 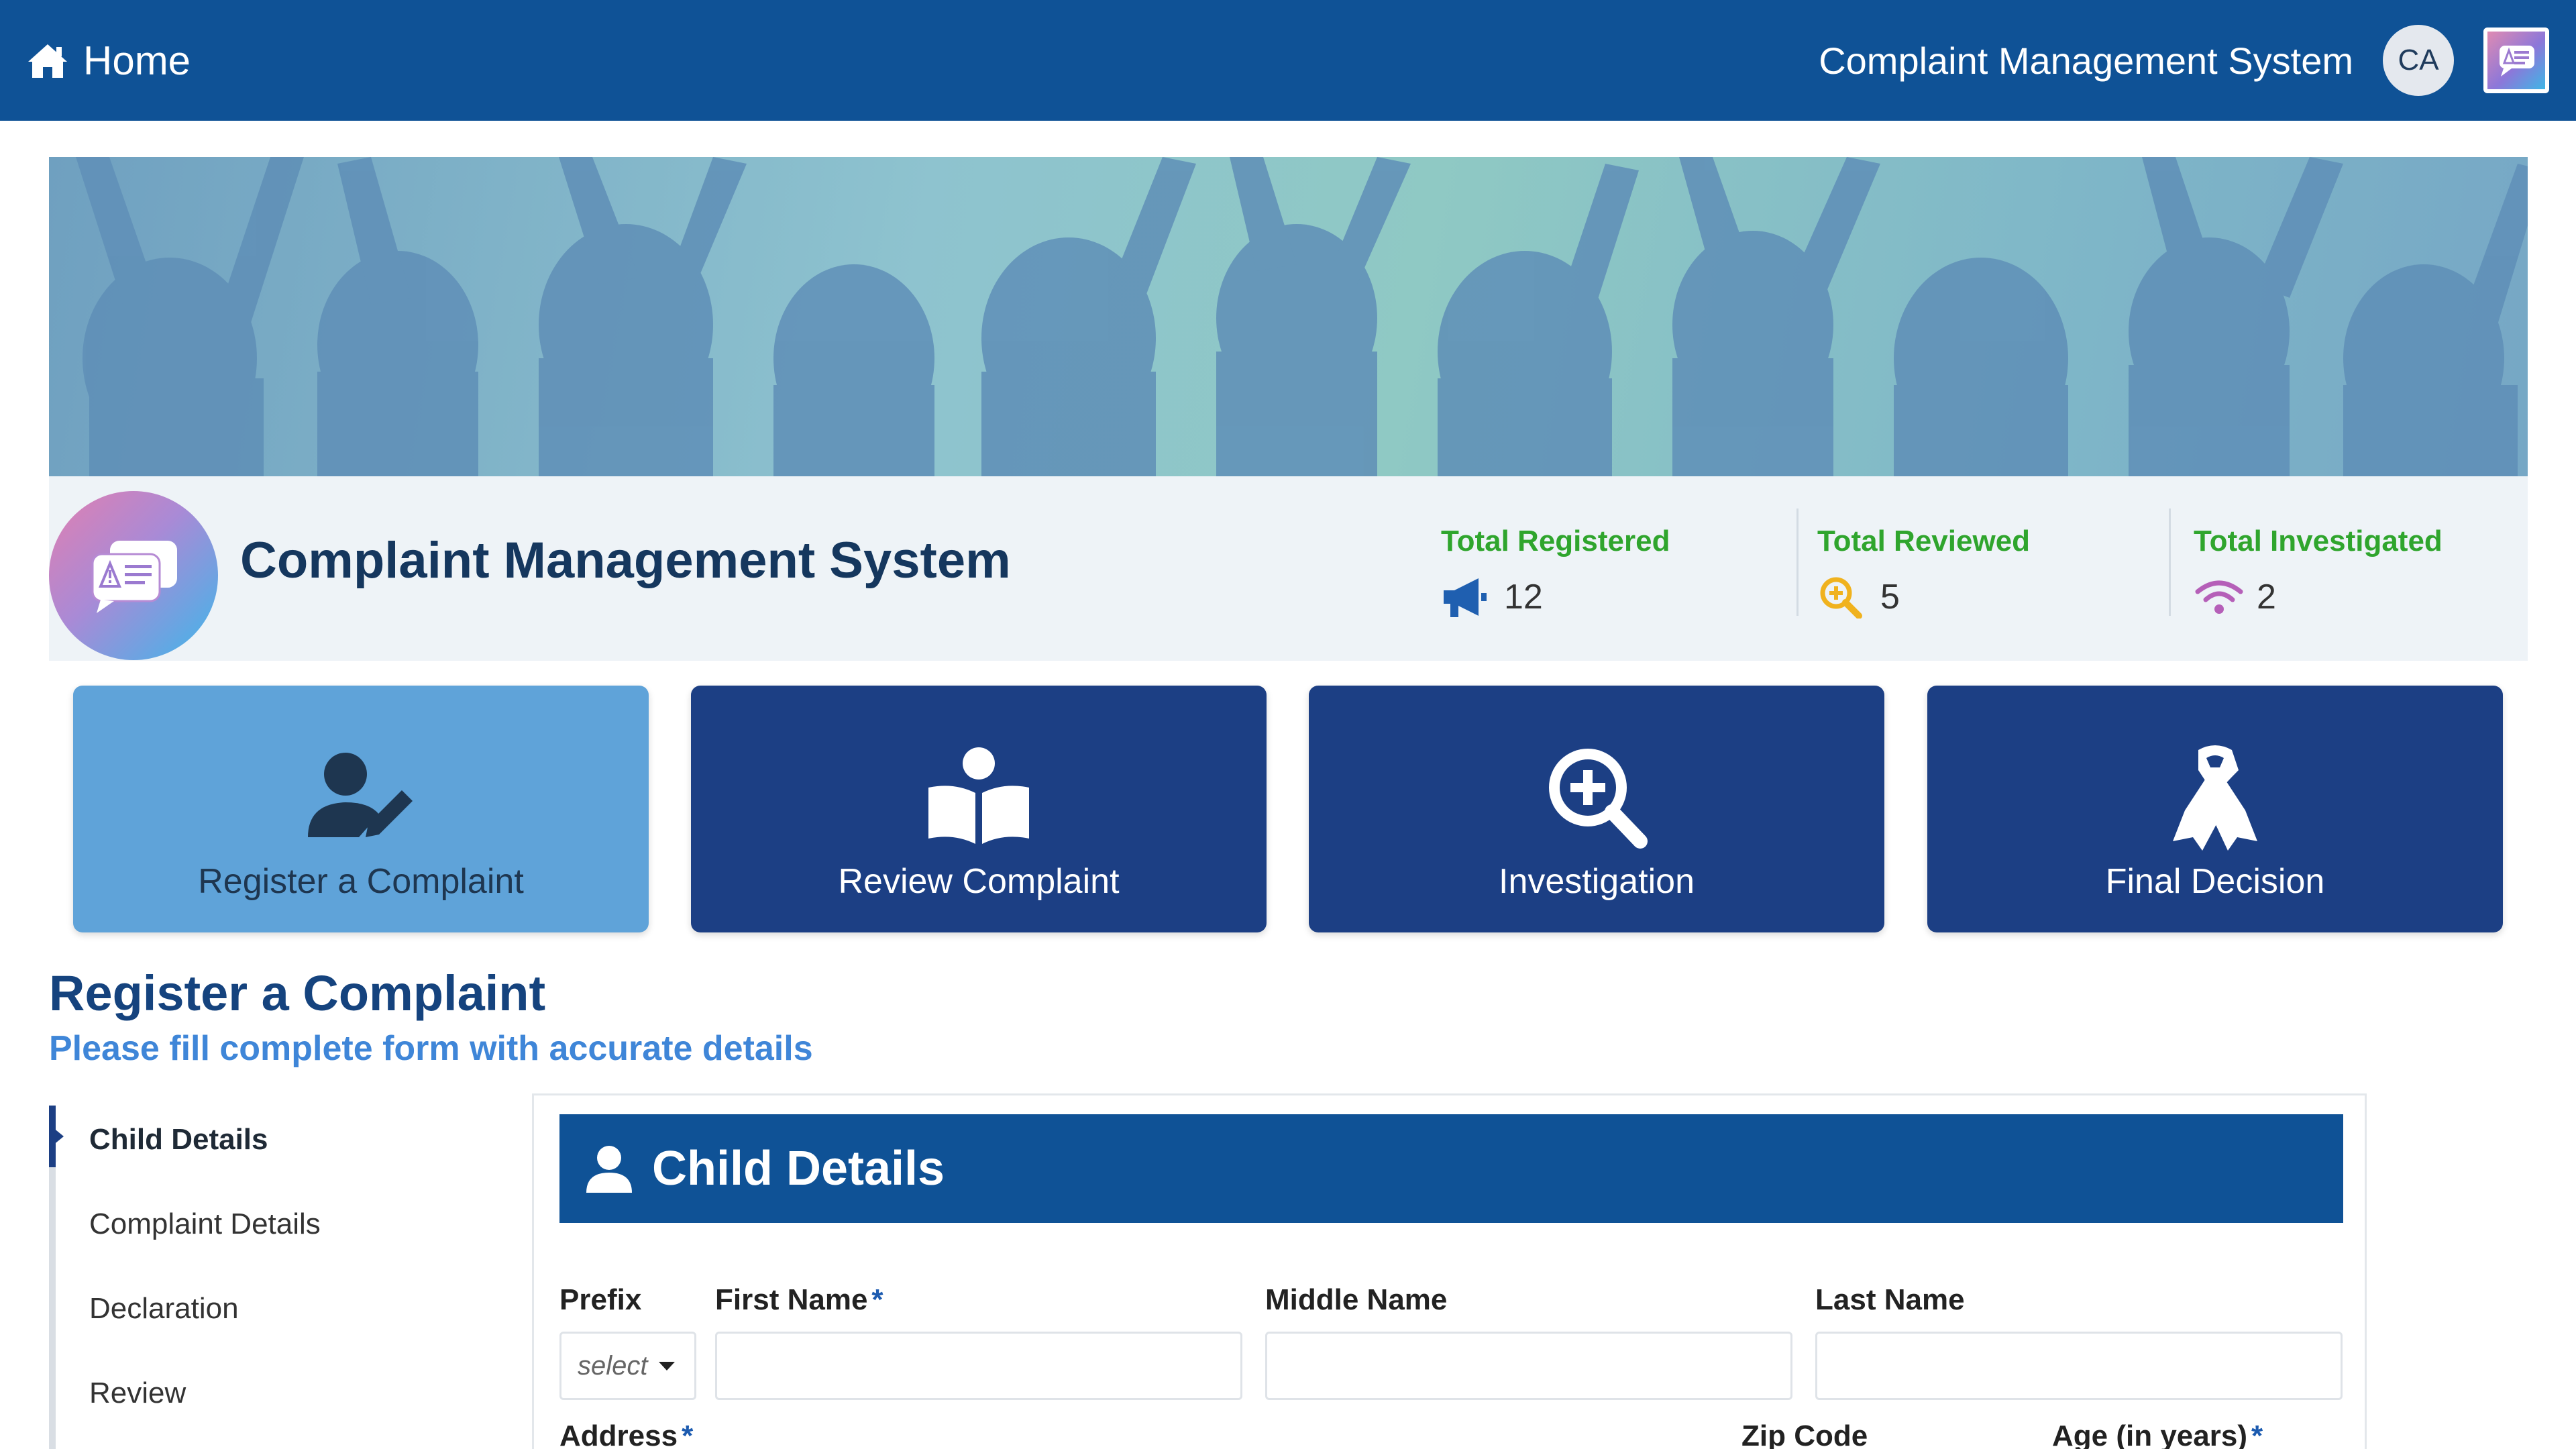 I want to click on reader-book-icon, so click(x=978, y=795).